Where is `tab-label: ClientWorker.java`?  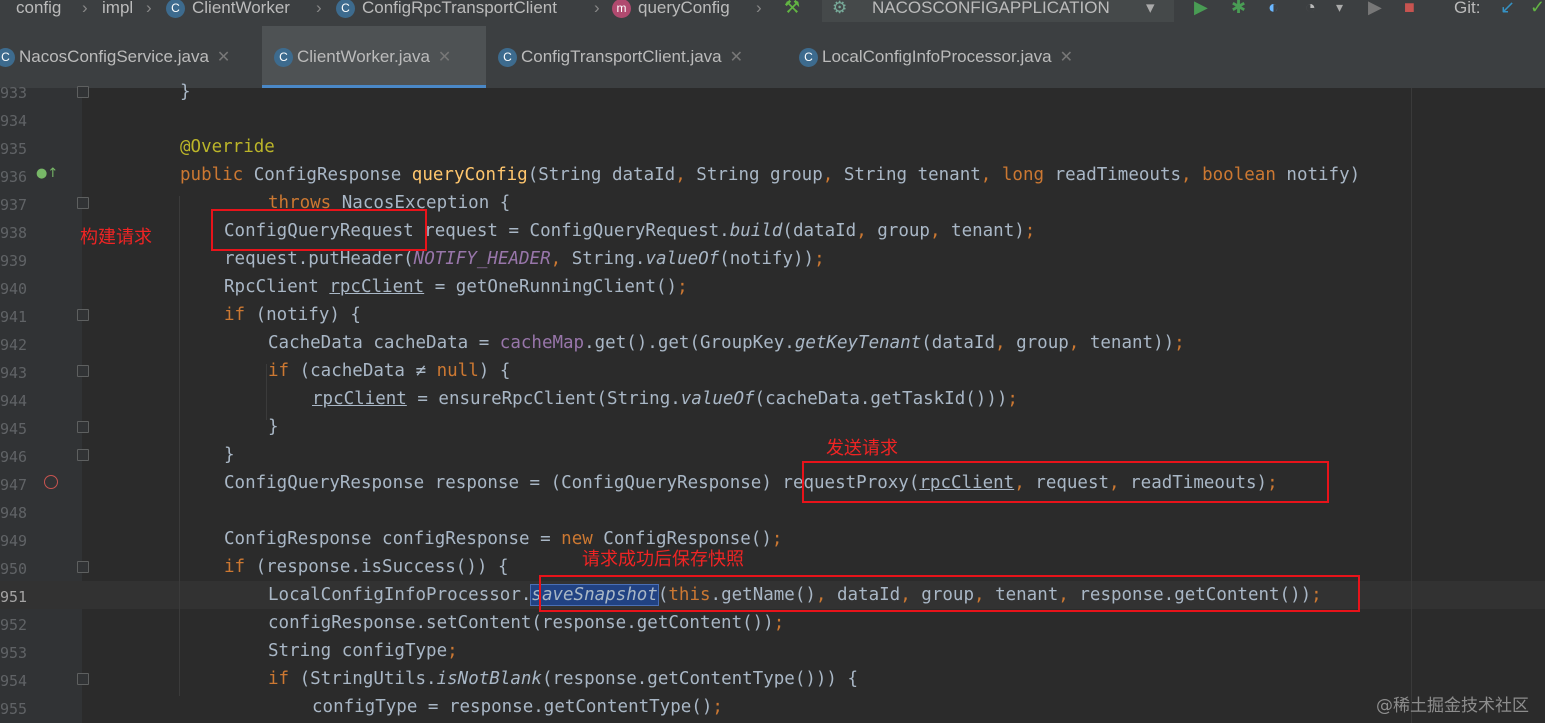 tab-label: ClientWorker.java is located at coordinates (363, 56).